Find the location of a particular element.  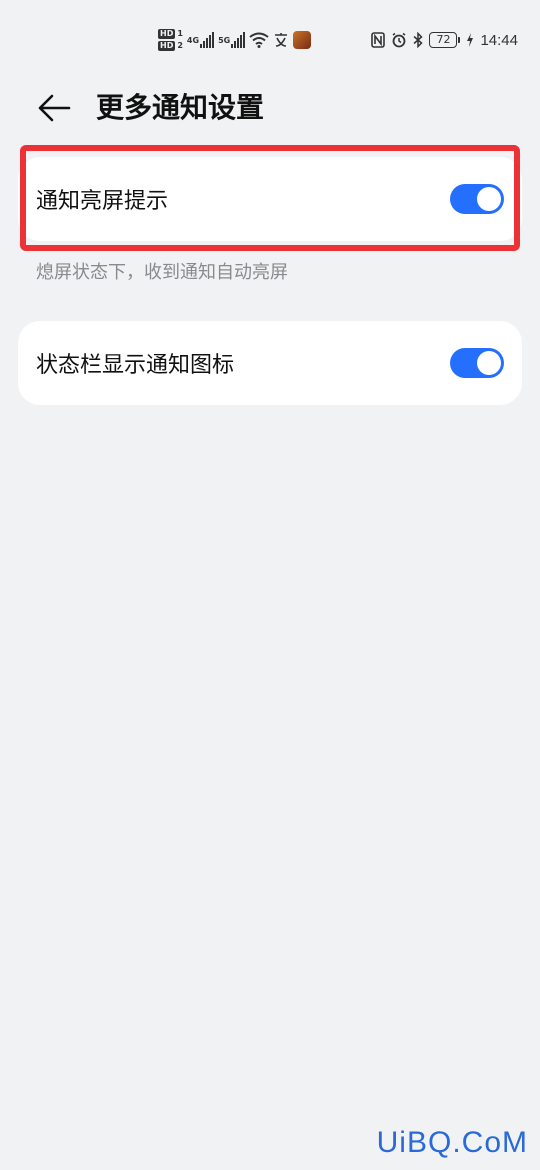

watermark: UiBQ.CoM is located at coordinates (452, 1142).